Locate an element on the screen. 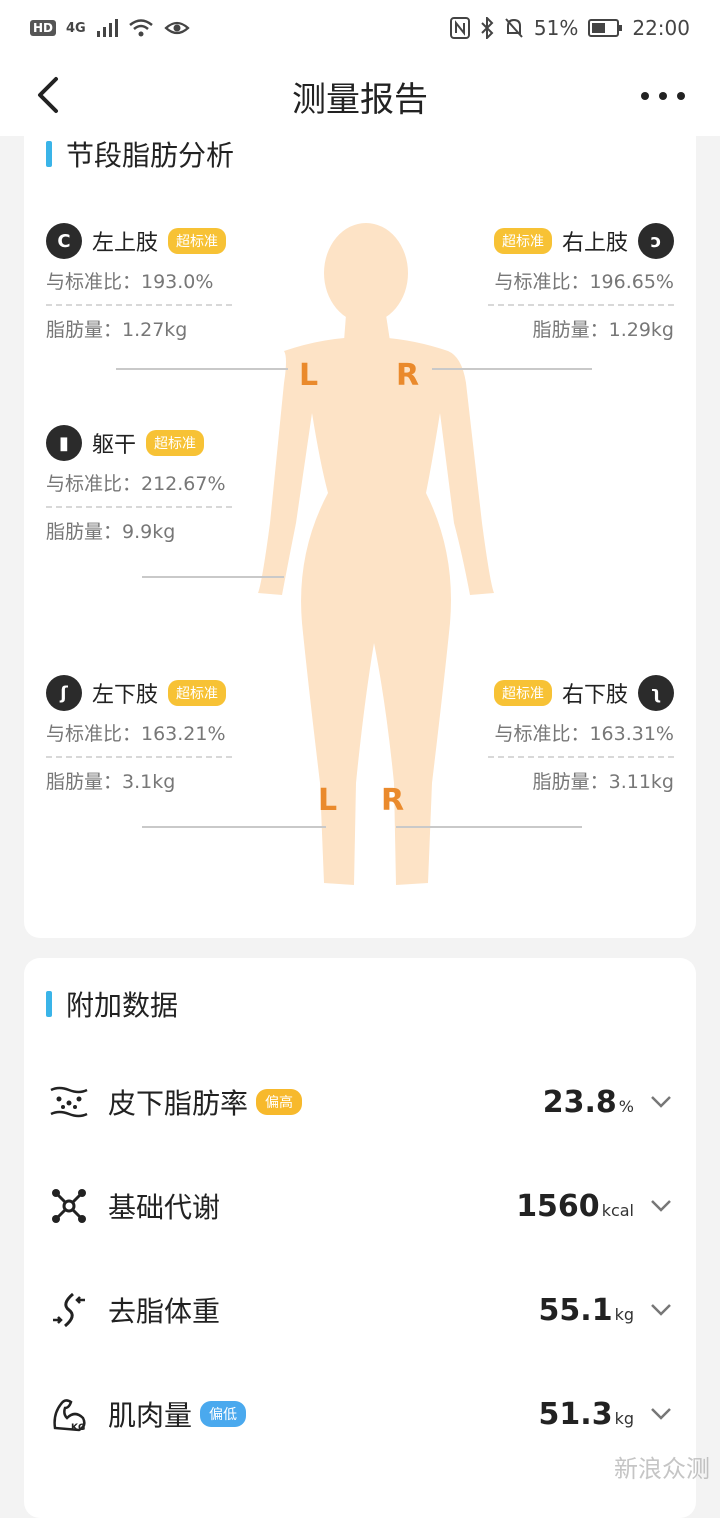 This screenshot has width=720, height=1518. segment-ratio: 与标准比：196.65% is located at coordinates (581, 282).